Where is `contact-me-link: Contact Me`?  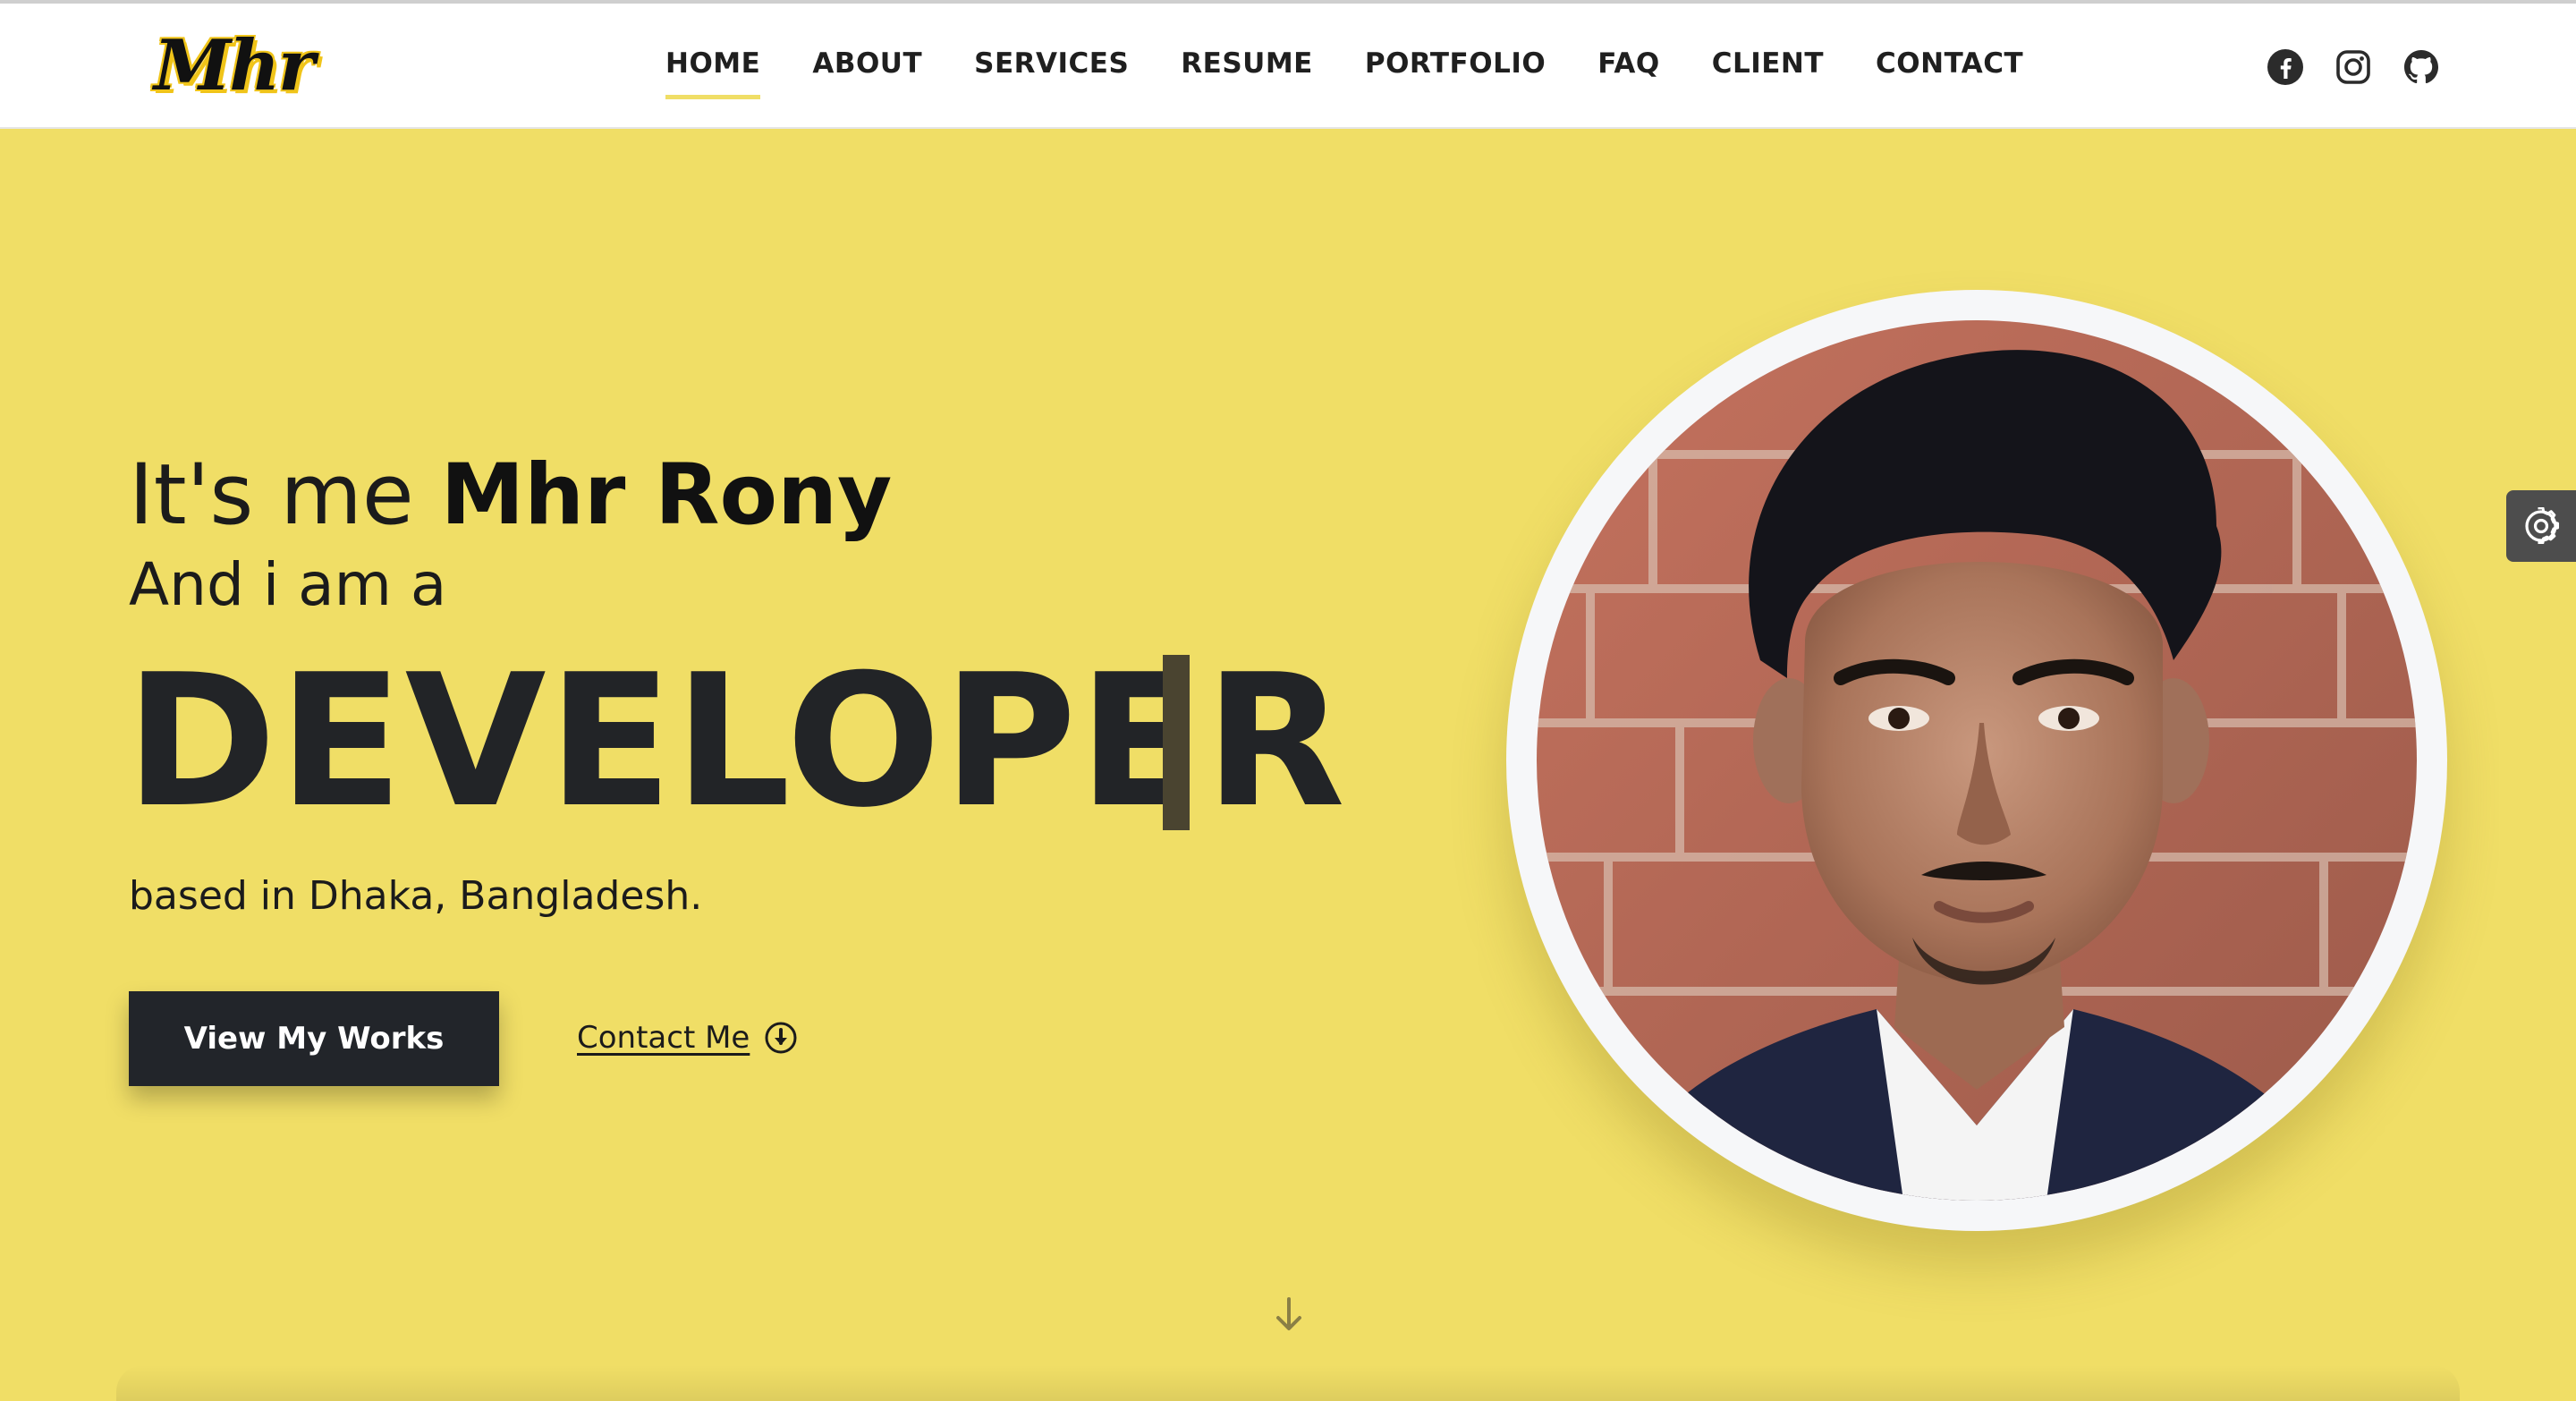
contact-me-link: Contact Me is located at coordinates (687, 1038).